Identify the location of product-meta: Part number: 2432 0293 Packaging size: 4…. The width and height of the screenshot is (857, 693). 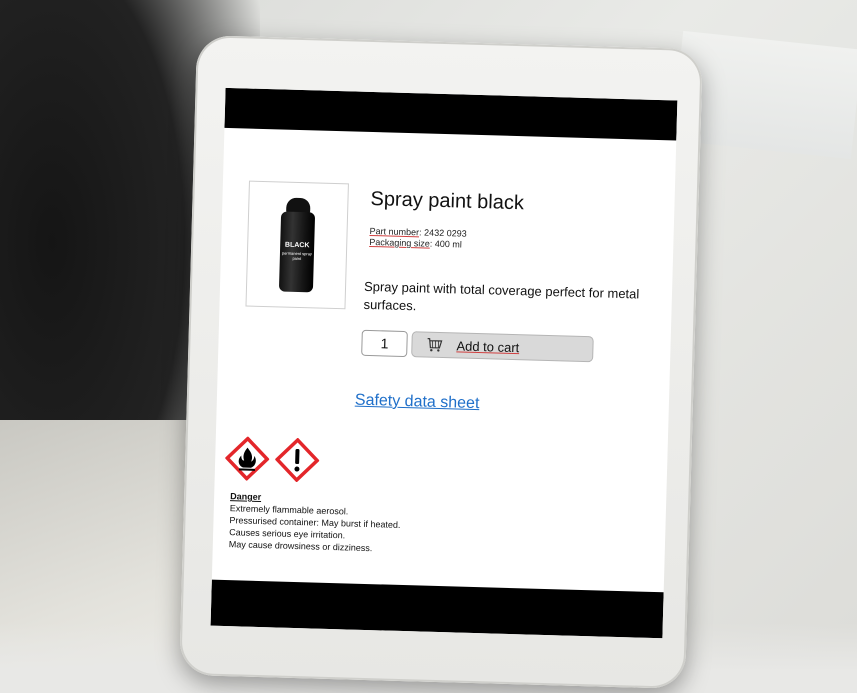
(418, 238).